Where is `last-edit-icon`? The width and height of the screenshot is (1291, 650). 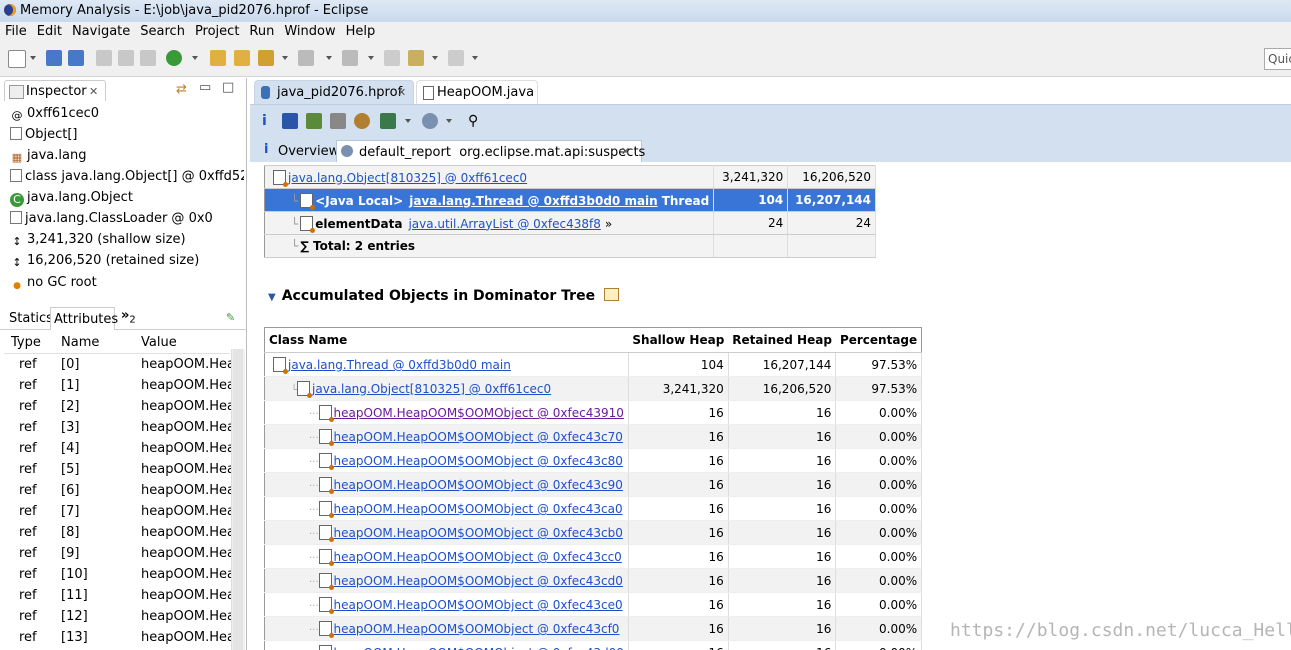
last-edit-icon is located at coordinates (392, 58).